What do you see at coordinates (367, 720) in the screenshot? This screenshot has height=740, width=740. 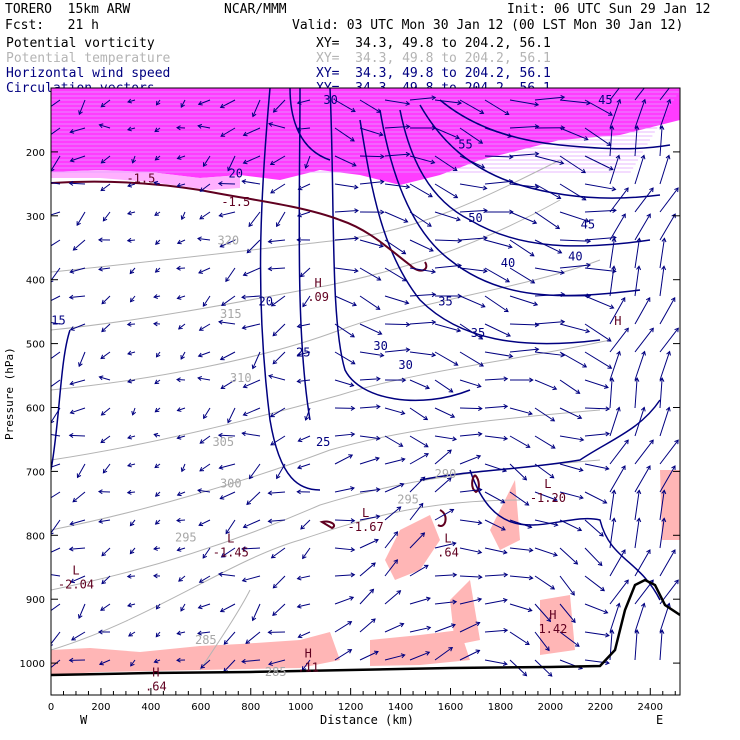 I see `x-axis-label: Distance (km)` at bounding box center [367, 720].